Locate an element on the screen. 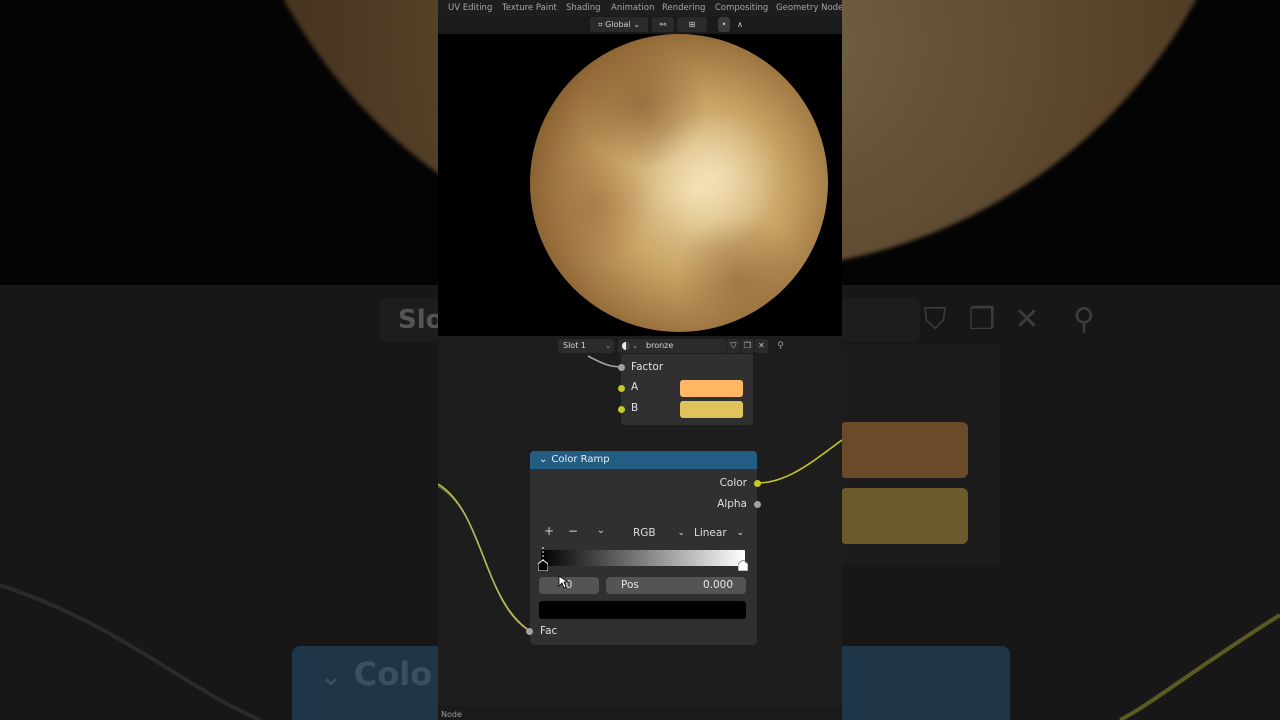 This screenshot has width=1280, height=720. active-stop-indicator is located at coordinates (543, 554).